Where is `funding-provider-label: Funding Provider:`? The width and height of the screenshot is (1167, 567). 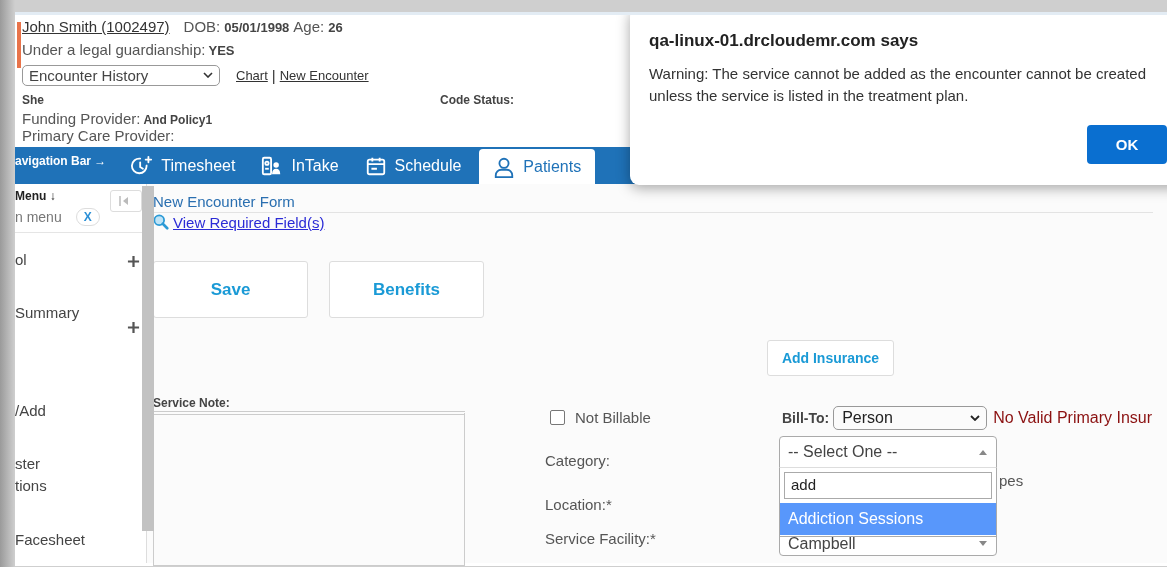 funding-provider-label: Funding Provider: is located at coordinates (81, 118).